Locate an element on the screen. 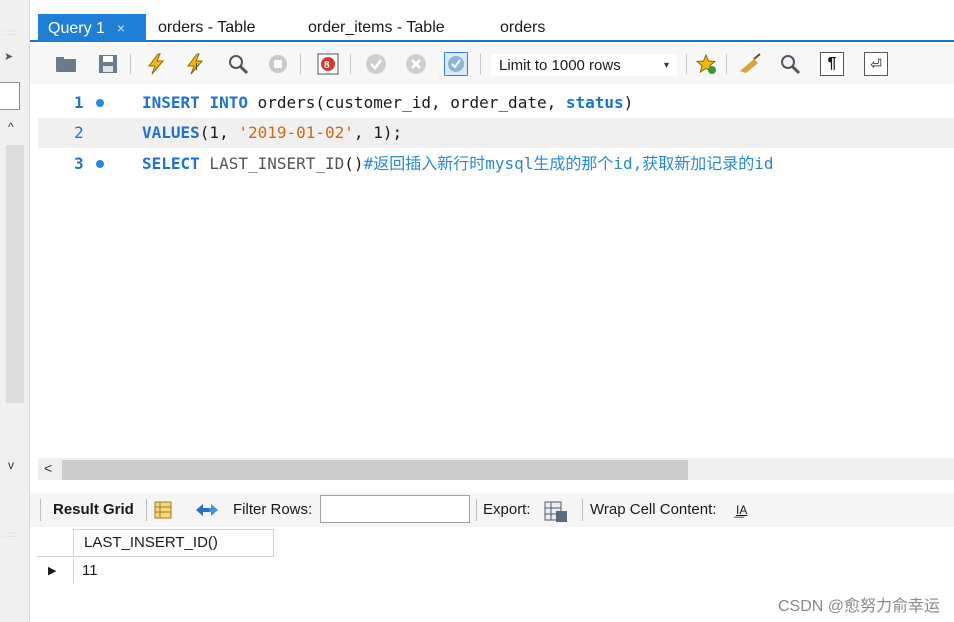  find-icon is located at coordinates (790, 64).